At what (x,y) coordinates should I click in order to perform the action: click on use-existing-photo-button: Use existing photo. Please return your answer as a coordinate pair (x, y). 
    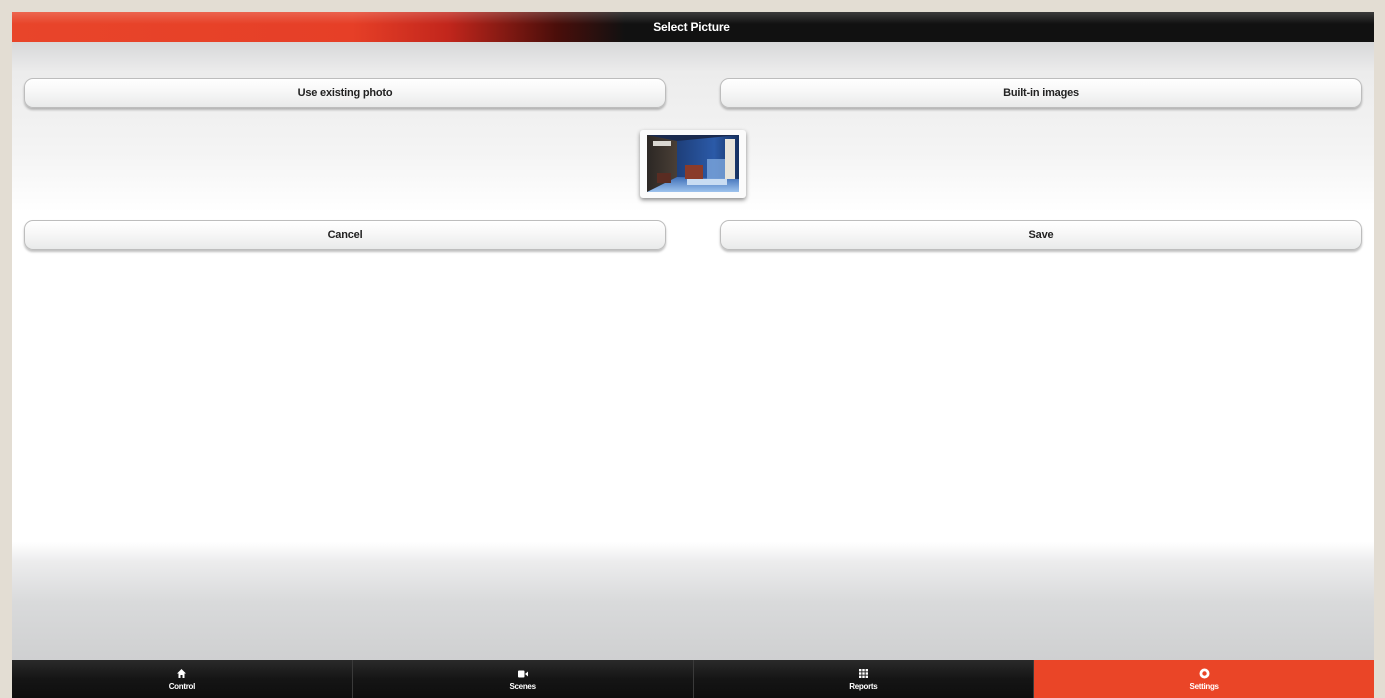
    Looking at the image, I should click on (345, 93).